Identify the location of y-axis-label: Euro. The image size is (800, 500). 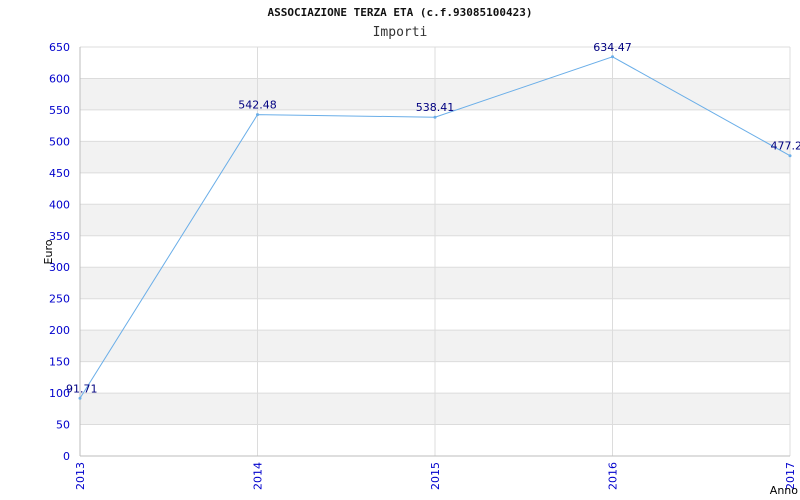
(48, 251).